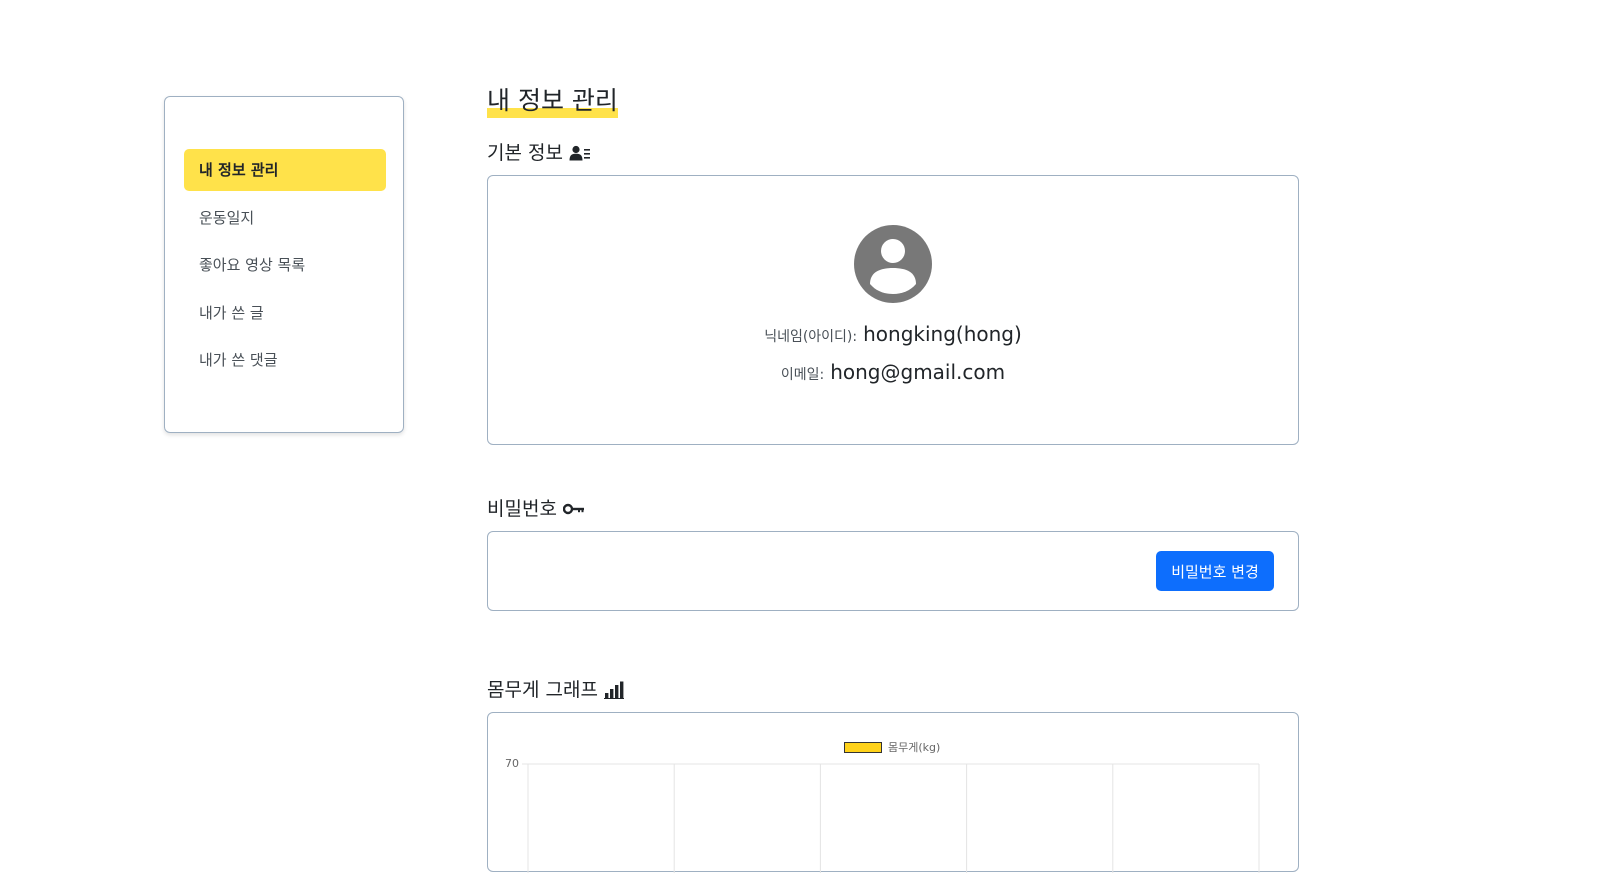 This screenshot has width=1618, height=873. I want to click on nickname-row: 닉네임(아이디): hongking(hong), so click(893, 334).